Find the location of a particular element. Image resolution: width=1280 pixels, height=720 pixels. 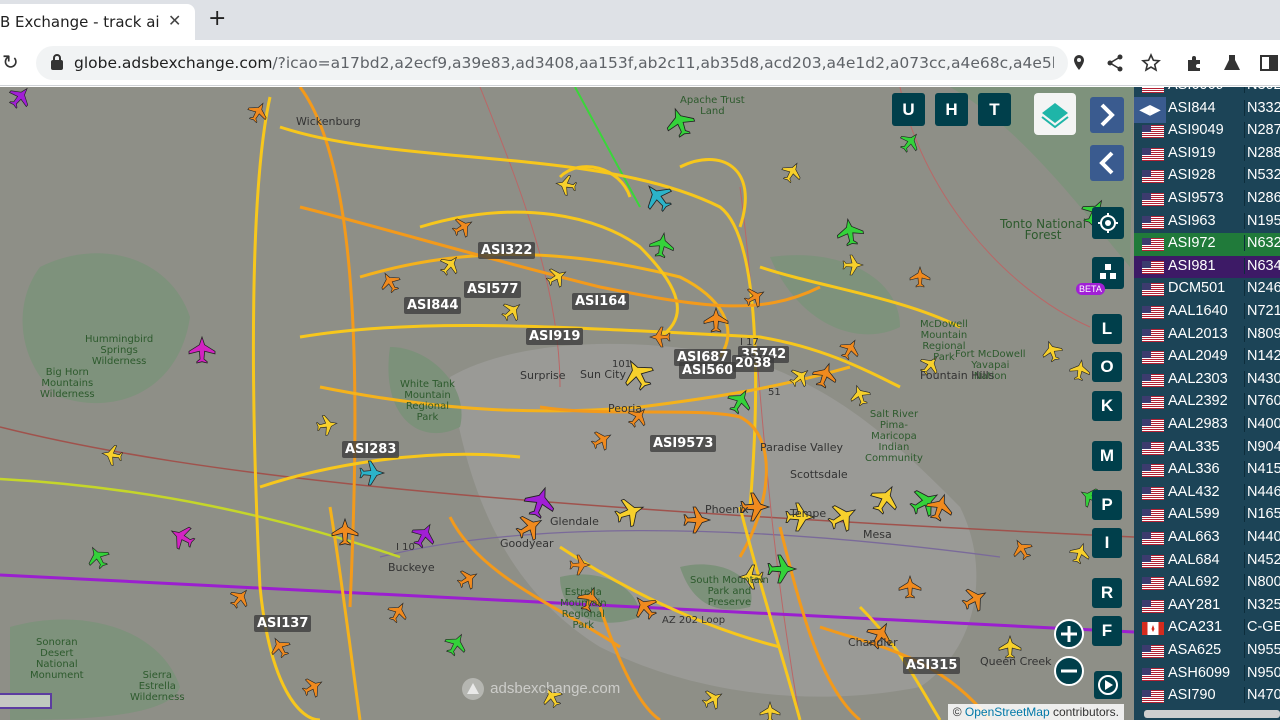

extensions-icon is located at coordinates (1195, 63).